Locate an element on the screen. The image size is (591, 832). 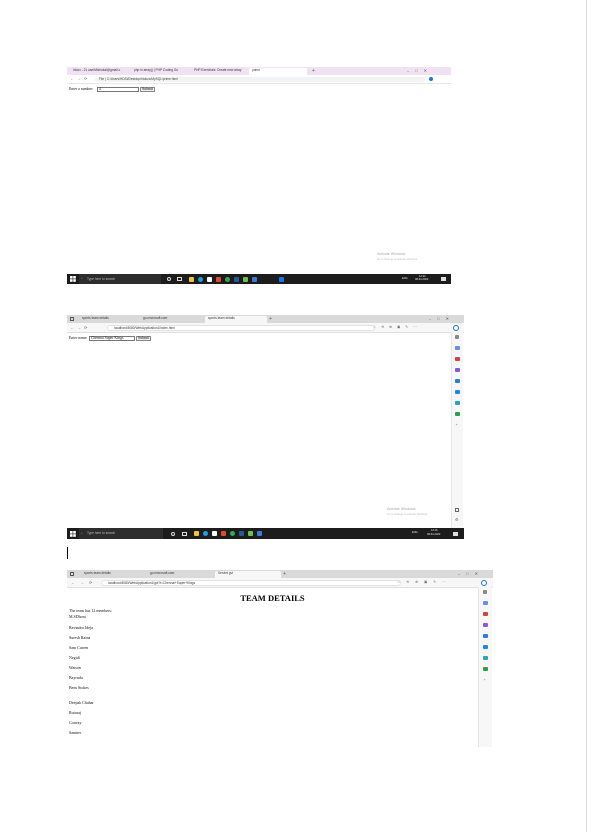
search-icon: ⌕ is located at coordinates (82, 532).